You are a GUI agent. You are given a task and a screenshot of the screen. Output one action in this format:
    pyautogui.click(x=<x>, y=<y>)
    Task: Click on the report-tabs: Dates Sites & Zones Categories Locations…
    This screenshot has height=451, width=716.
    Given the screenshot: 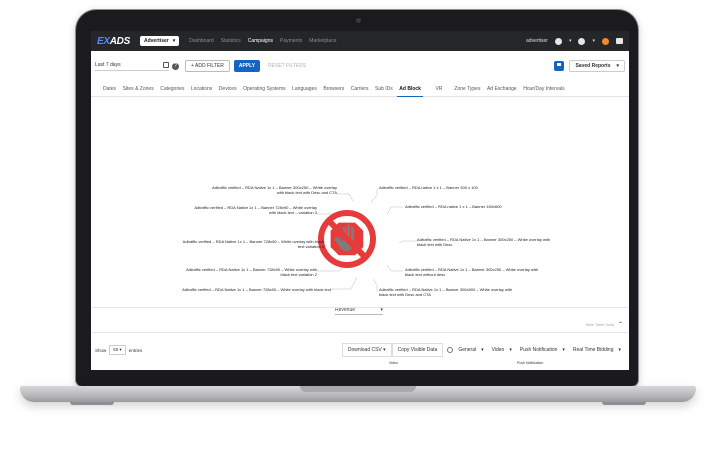 What is the action you would take?
    pyautogui.click(x=360, y=89)
    